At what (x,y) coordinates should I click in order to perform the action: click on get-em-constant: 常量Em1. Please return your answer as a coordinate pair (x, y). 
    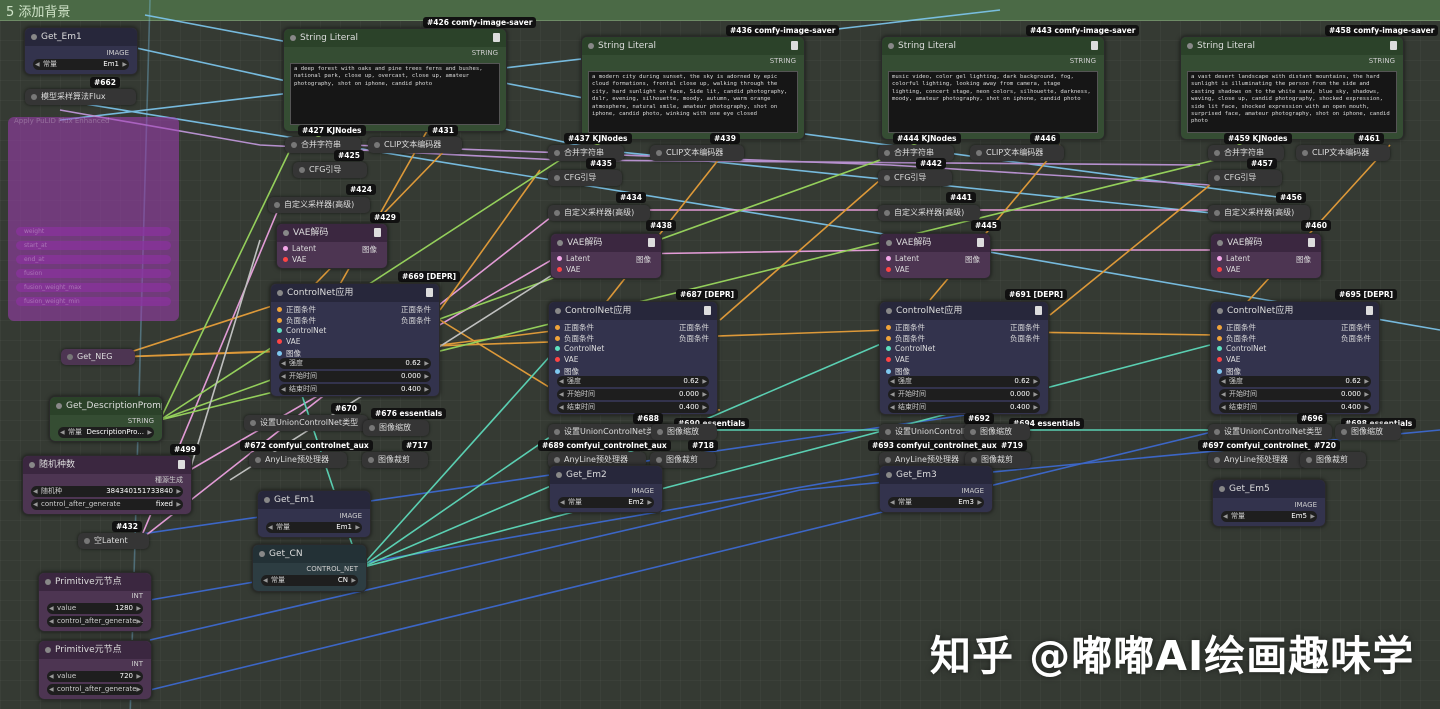
    Looking at the image, I should click on (314, 527).